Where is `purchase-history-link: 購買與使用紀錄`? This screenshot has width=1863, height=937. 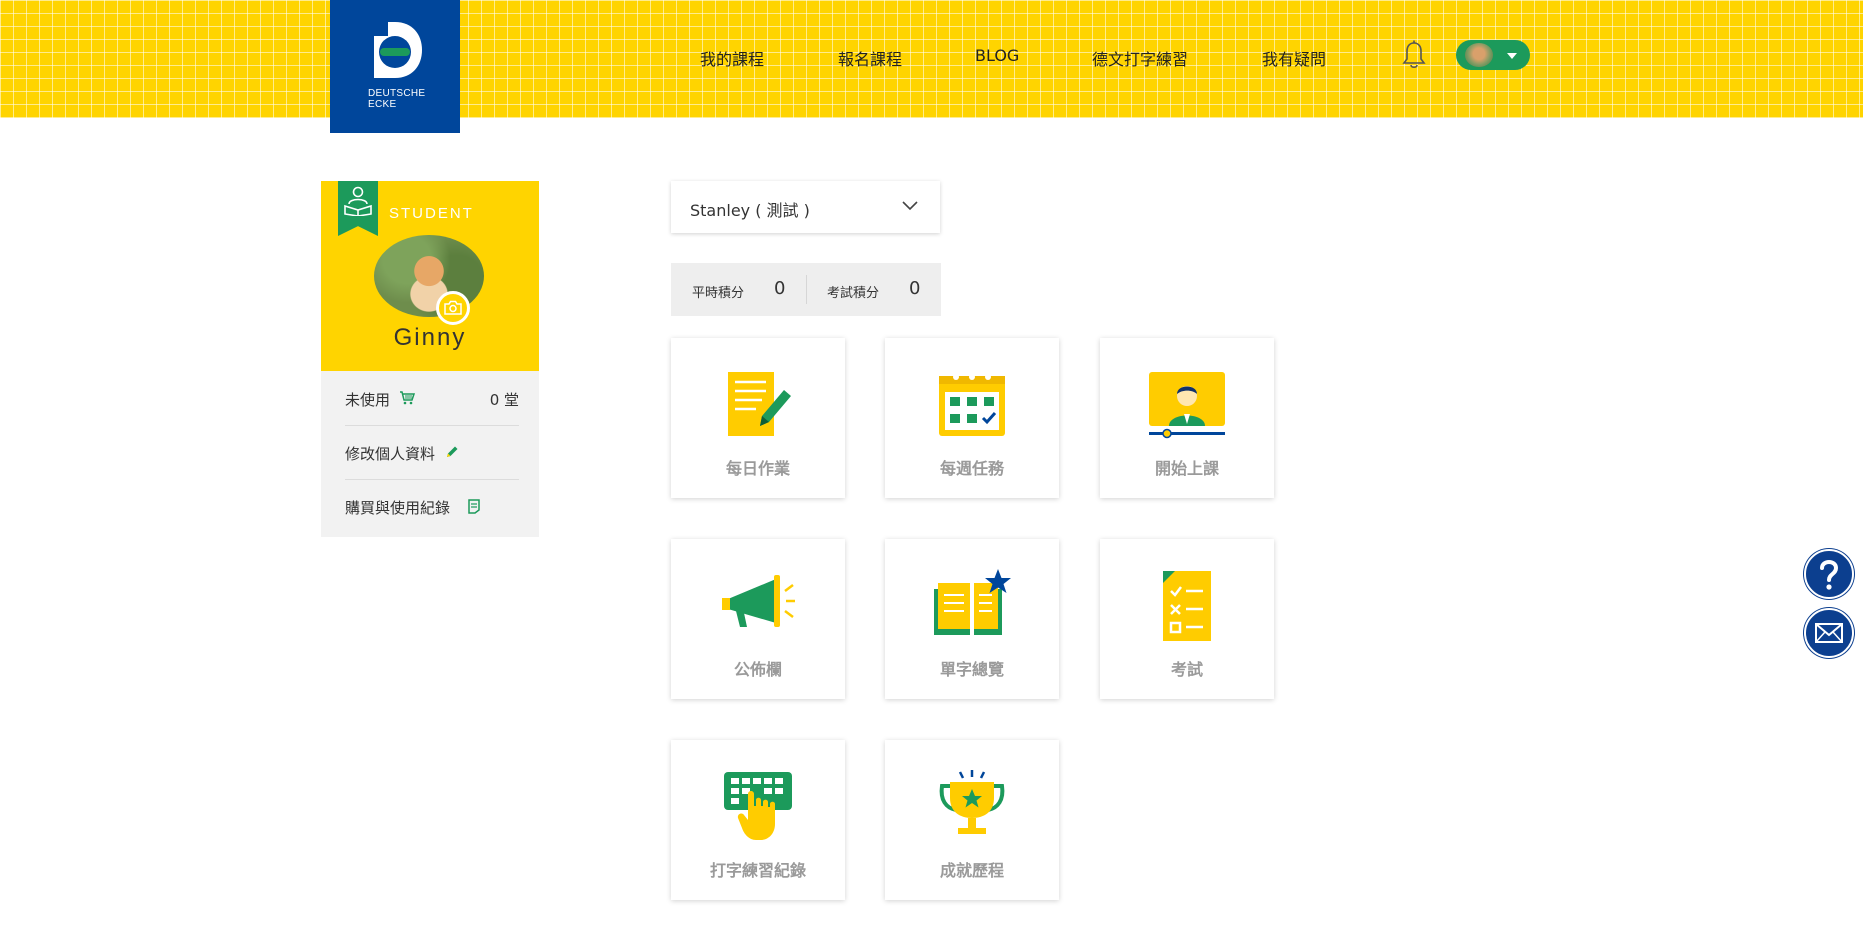 purchase-history-link: 購買與使用紀錄 is located at coordinates (432, 507).